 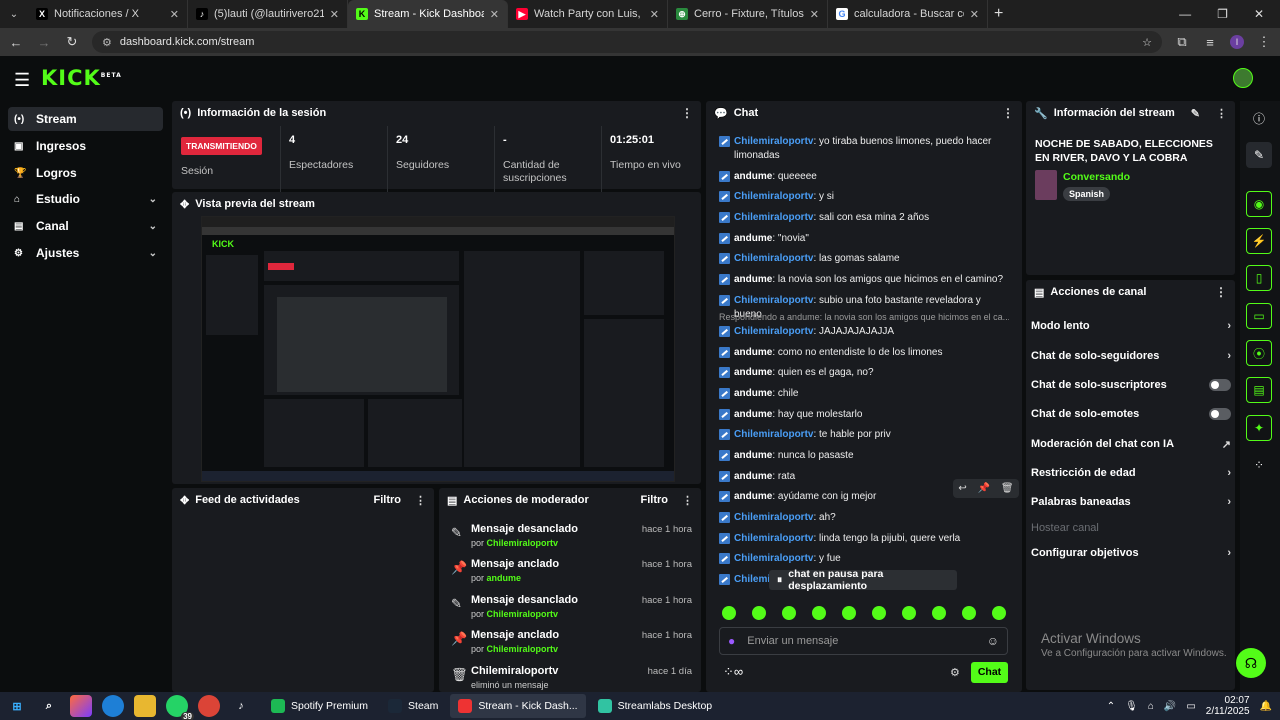 I want to click on whatsapp-icon: 39, so click(x=180, y=707).